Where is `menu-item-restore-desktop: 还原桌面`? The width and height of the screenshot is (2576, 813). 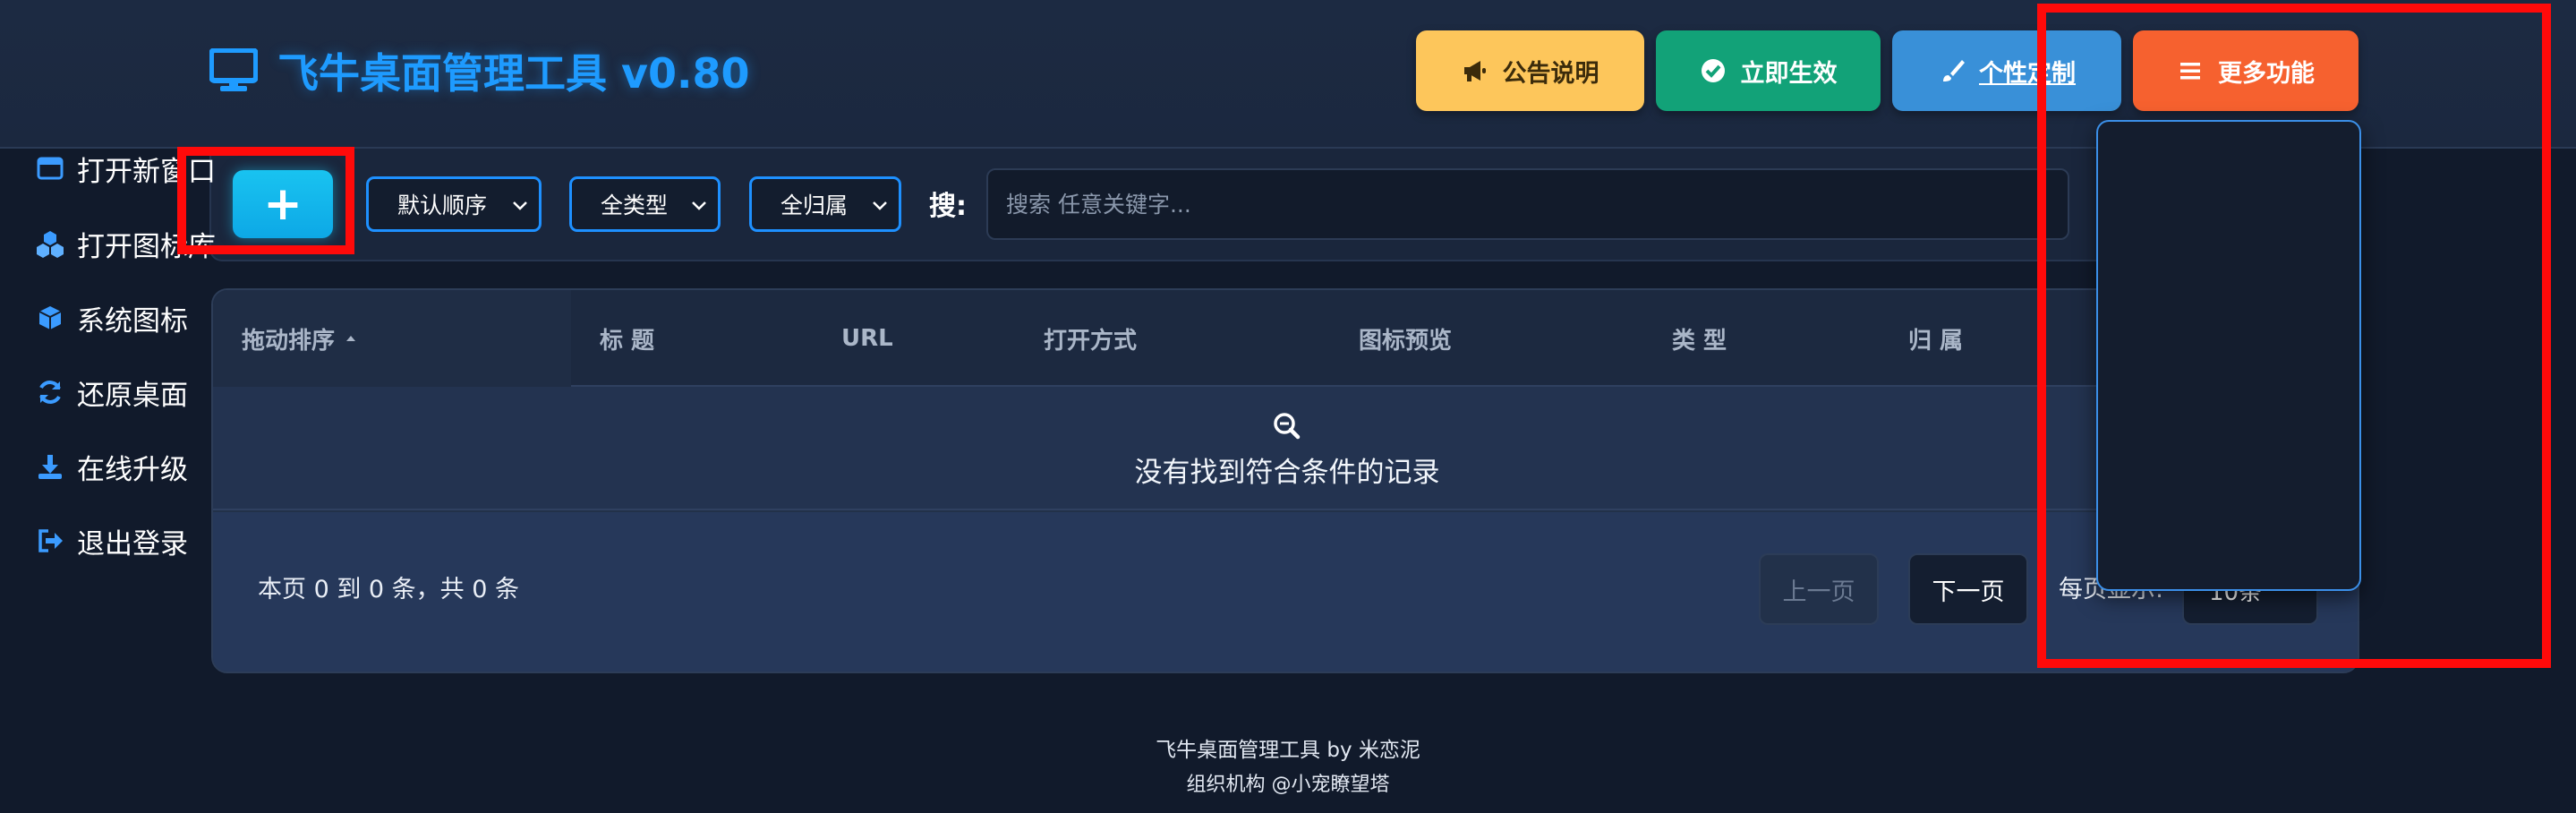
menu-item-restore-desktop: 还原桌面 is located at coordinates (112, 392).